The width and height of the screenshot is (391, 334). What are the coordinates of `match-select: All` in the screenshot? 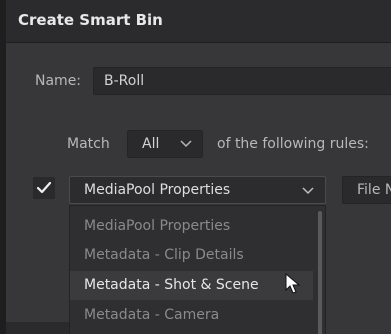 It's located at (165, 144).